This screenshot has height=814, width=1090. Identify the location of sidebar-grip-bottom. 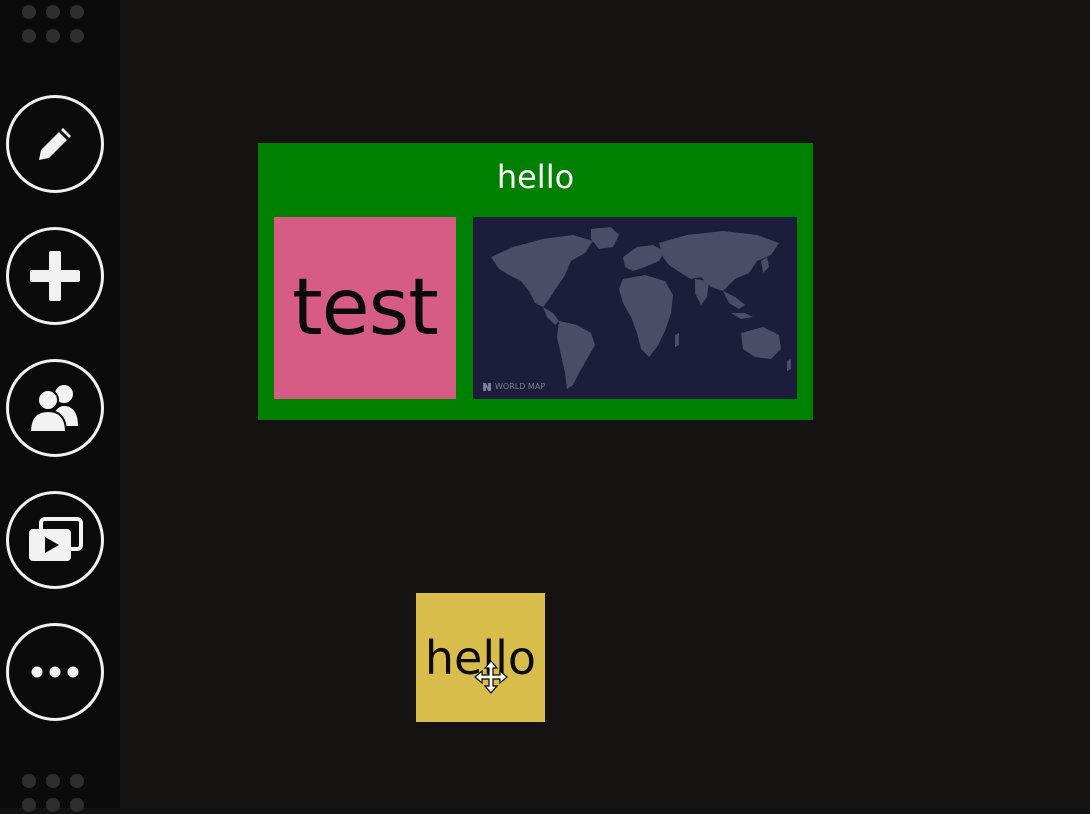
(55, 794).